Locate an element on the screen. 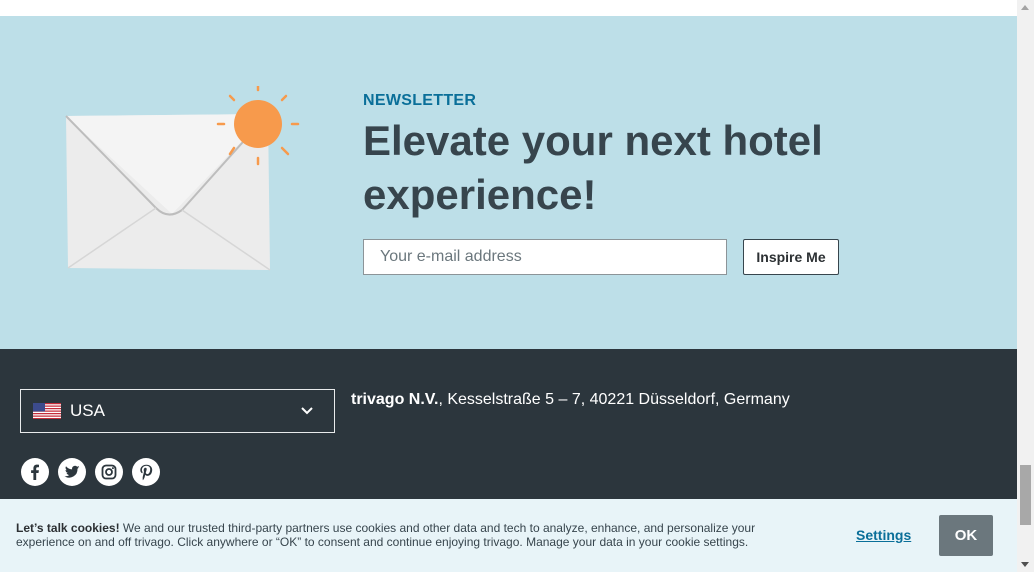  newsletter-kicker: NEWSLETTER is located at coordinates (420, 100).